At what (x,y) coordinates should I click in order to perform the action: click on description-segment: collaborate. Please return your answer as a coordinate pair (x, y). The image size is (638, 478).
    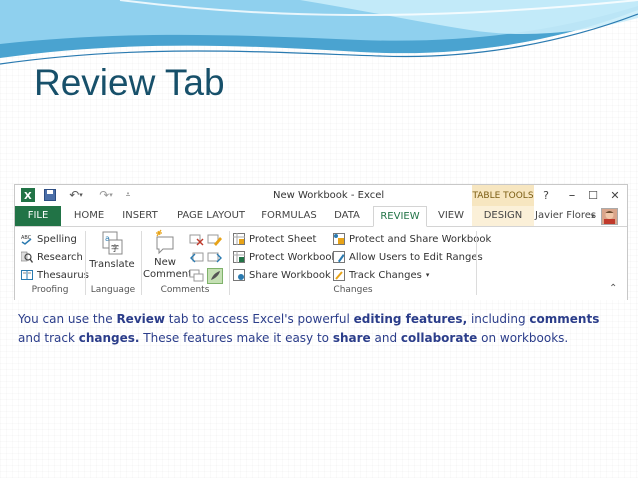
    Looking at the image, I should click on (439, 338).